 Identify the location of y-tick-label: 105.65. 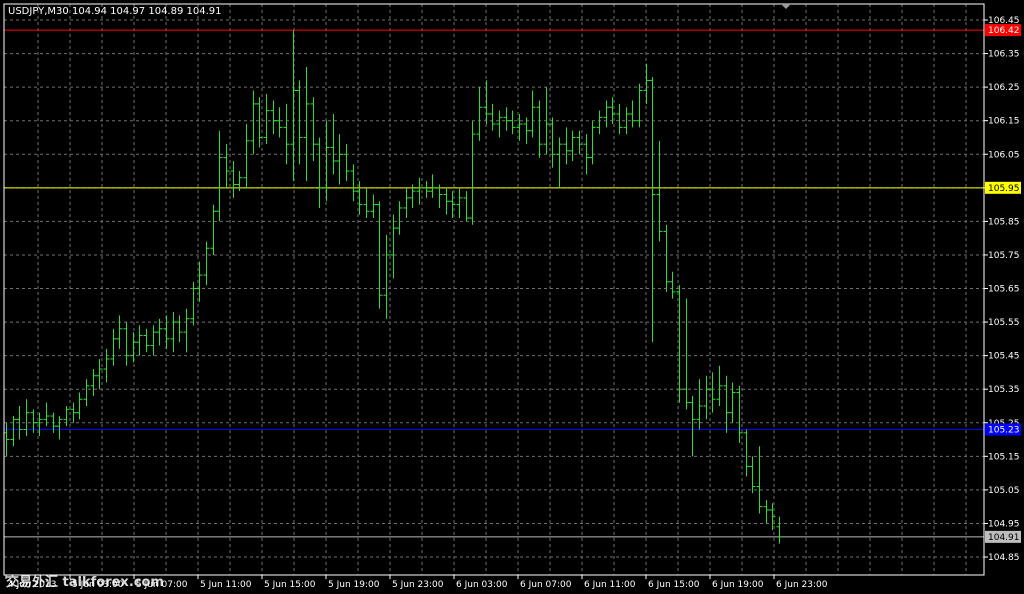
(1004, 290).